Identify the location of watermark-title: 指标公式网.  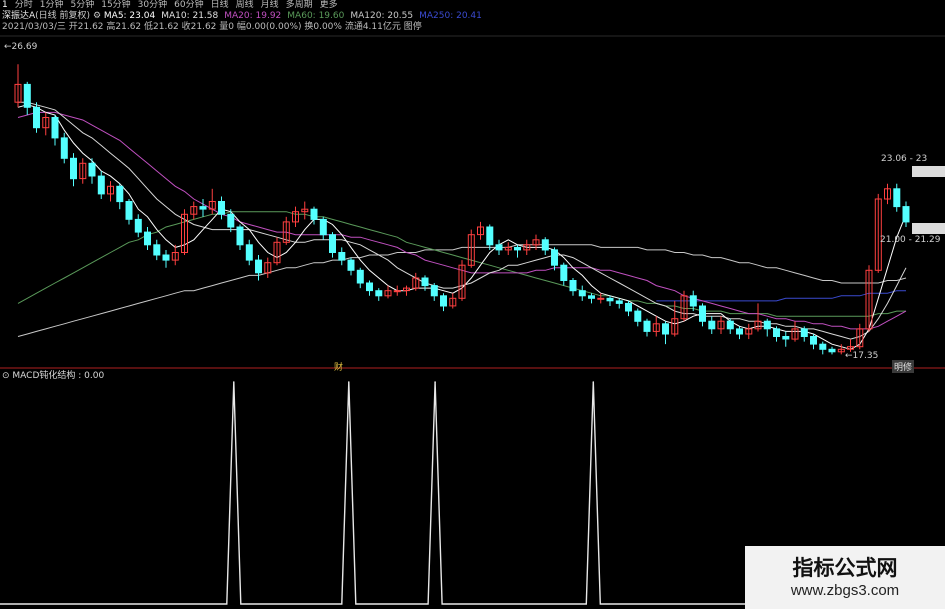
(845, 568).